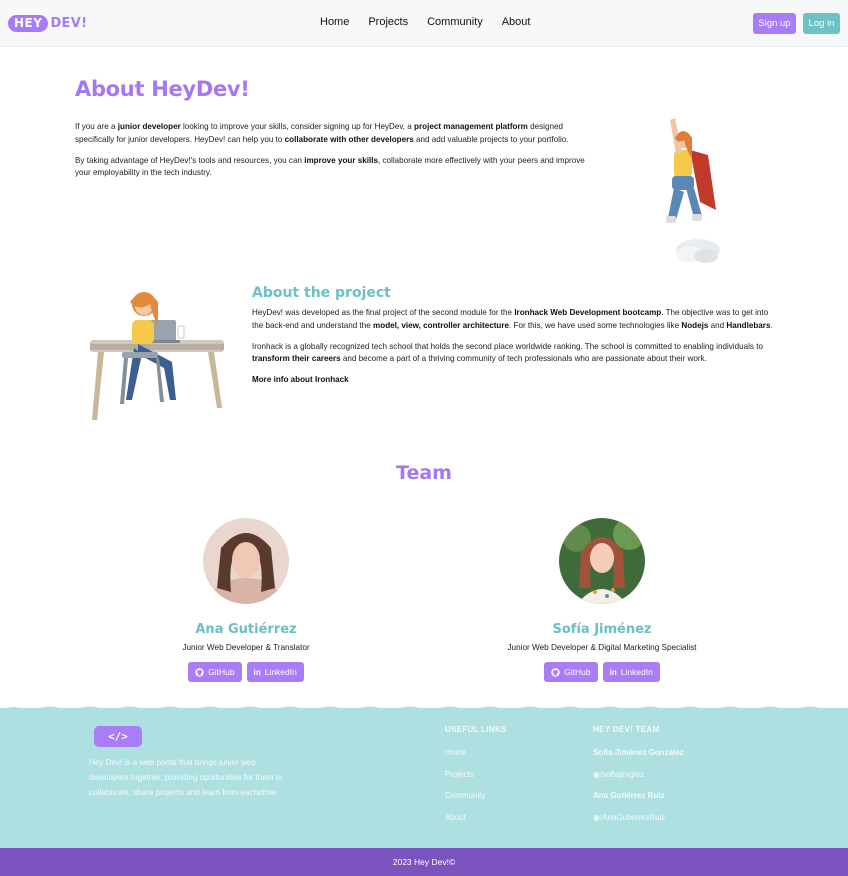  What do you see at coordinates (693, 190) in the screenshot?
I see `flying-girl-illustration` at bounding box center [693, 190].